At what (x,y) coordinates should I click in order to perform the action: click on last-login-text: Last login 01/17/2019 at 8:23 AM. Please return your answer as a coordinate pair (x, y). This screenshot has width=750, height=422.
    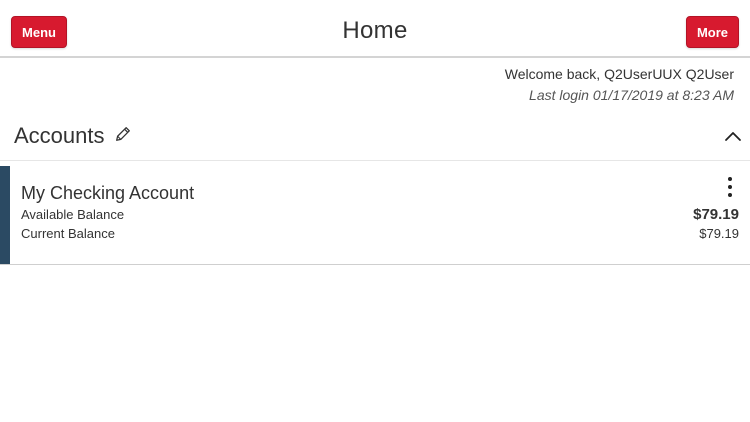
    Looking at the image, I should click on (631, 95).